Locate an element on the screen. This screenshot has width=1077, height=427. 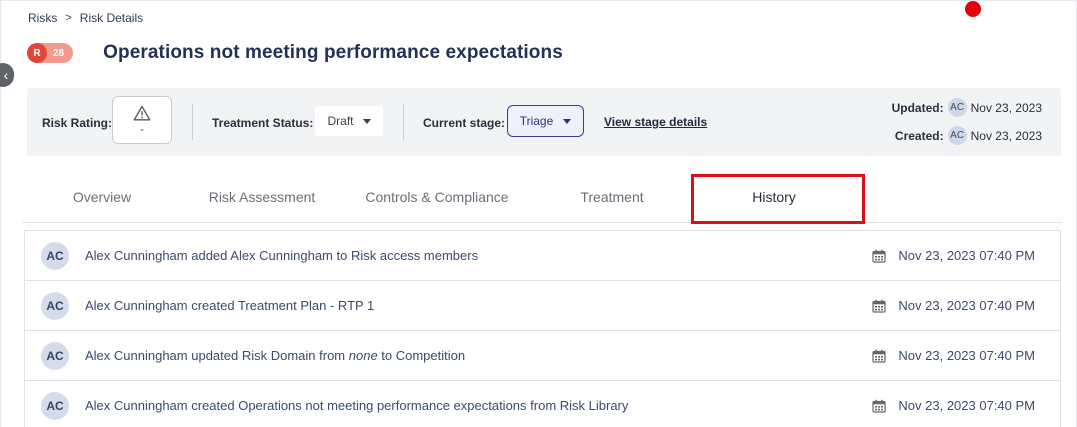
tab-overview: Overview is located at coordinates (102, 196).